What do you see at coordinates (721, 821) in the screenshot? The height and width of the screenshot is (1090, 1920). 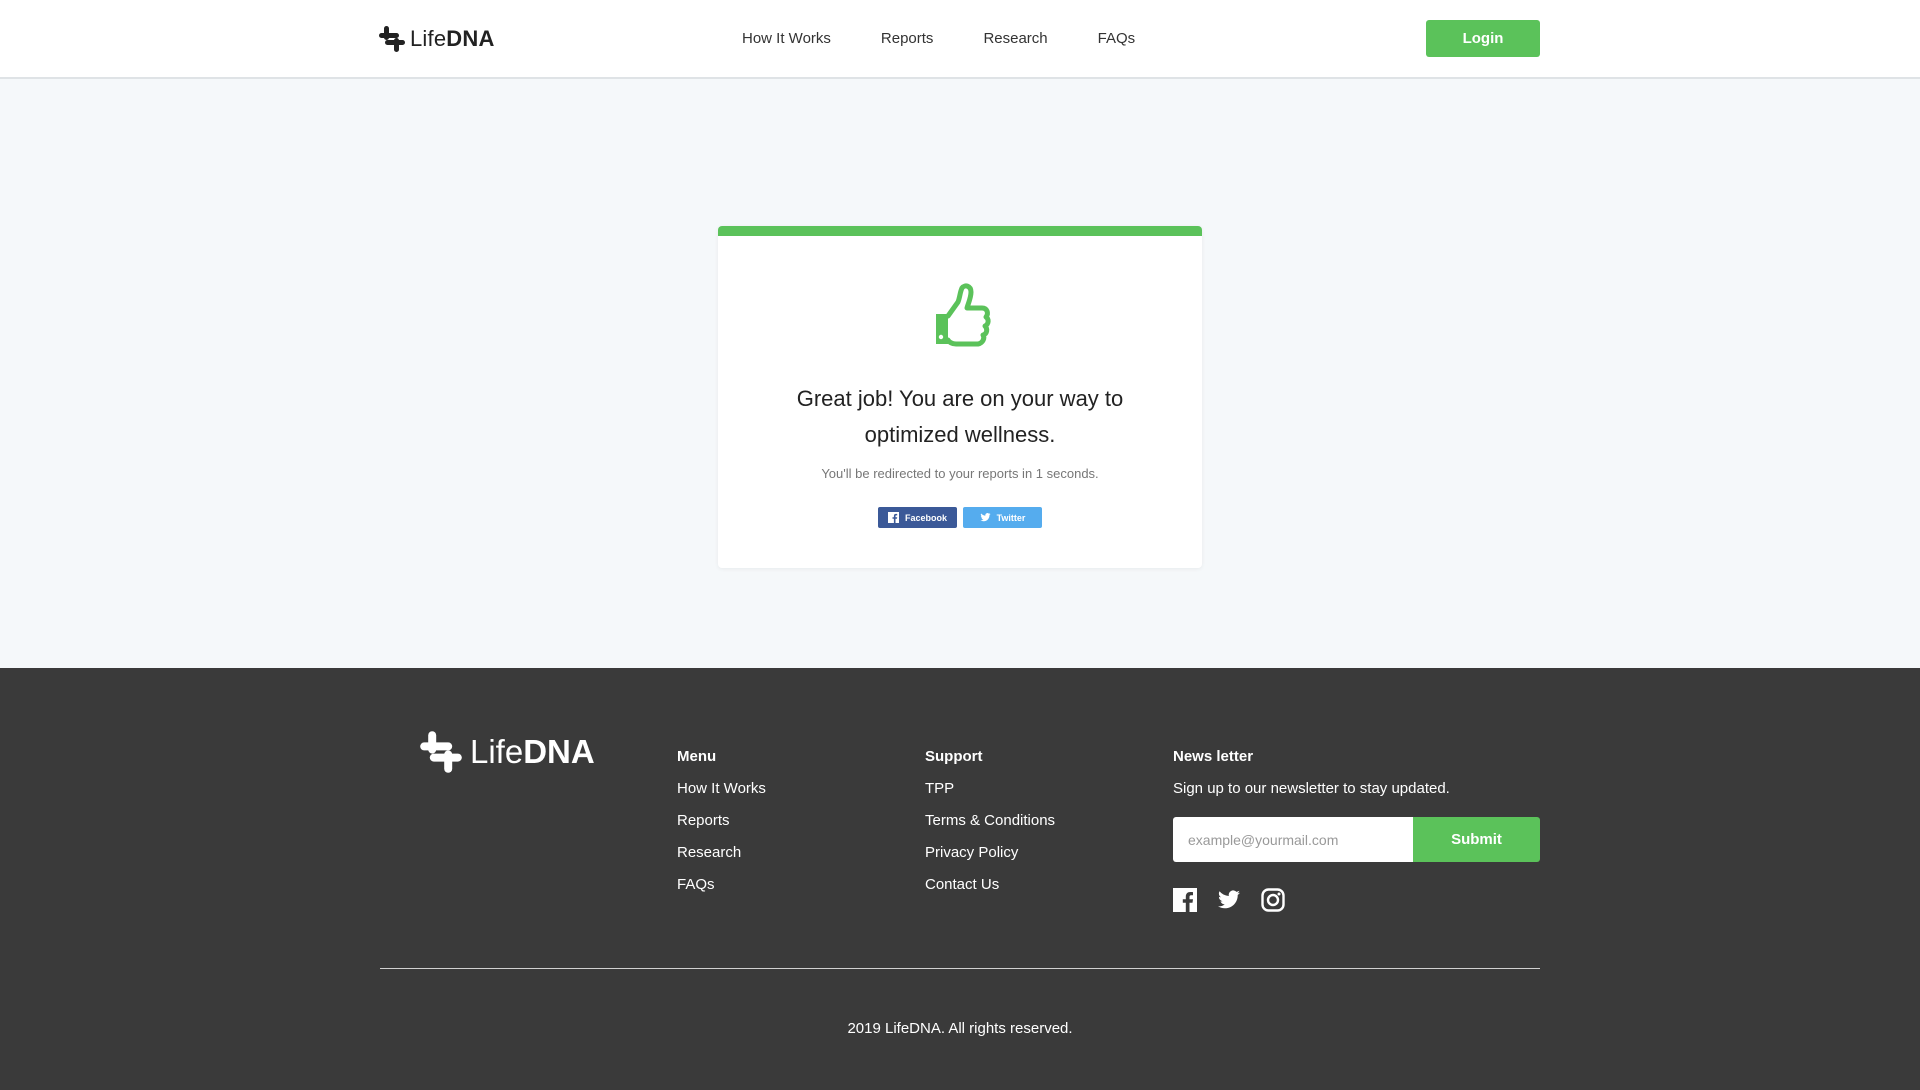 I see `footer-link-reports: Reports` at bounding box center [721, 821].